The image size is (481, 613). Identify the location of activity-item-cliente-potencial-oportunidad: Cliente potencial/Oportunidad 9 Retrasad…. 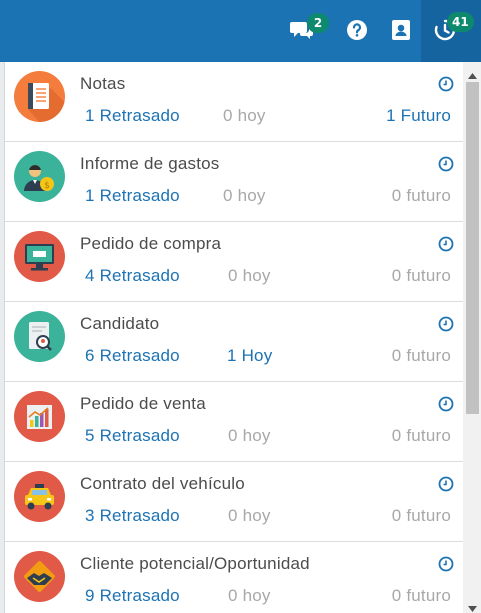
(234, 577).